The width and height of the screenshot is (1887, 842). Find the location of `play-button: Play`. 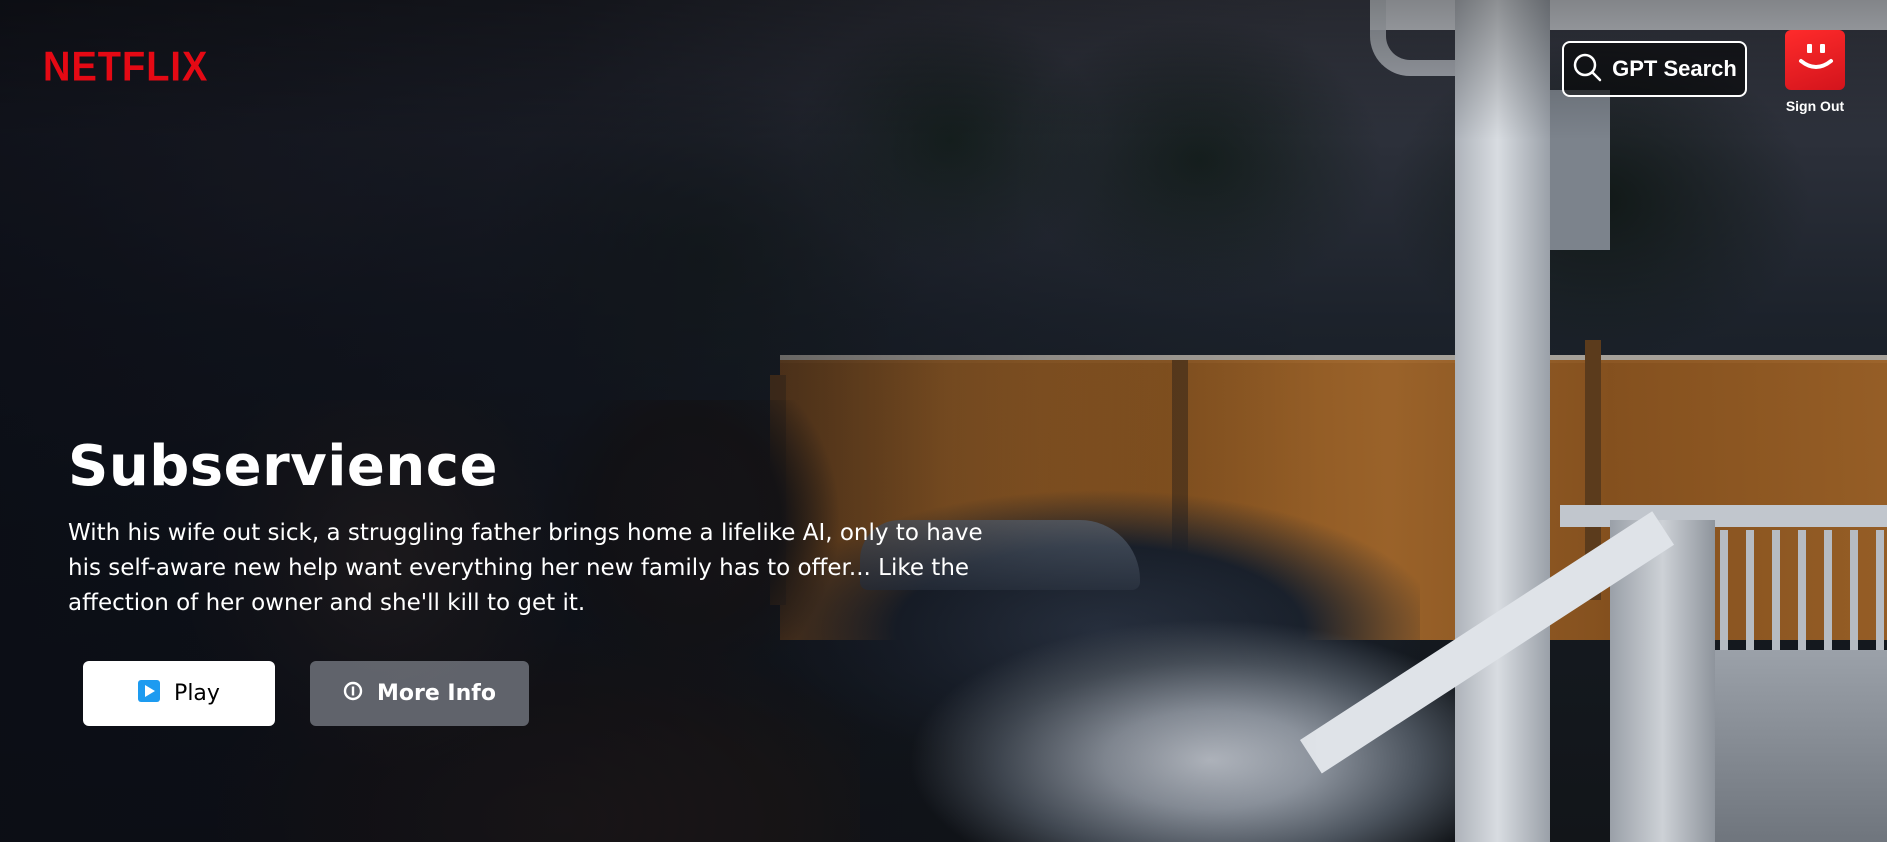

play-button: Play is located at coordinates (179, 693).